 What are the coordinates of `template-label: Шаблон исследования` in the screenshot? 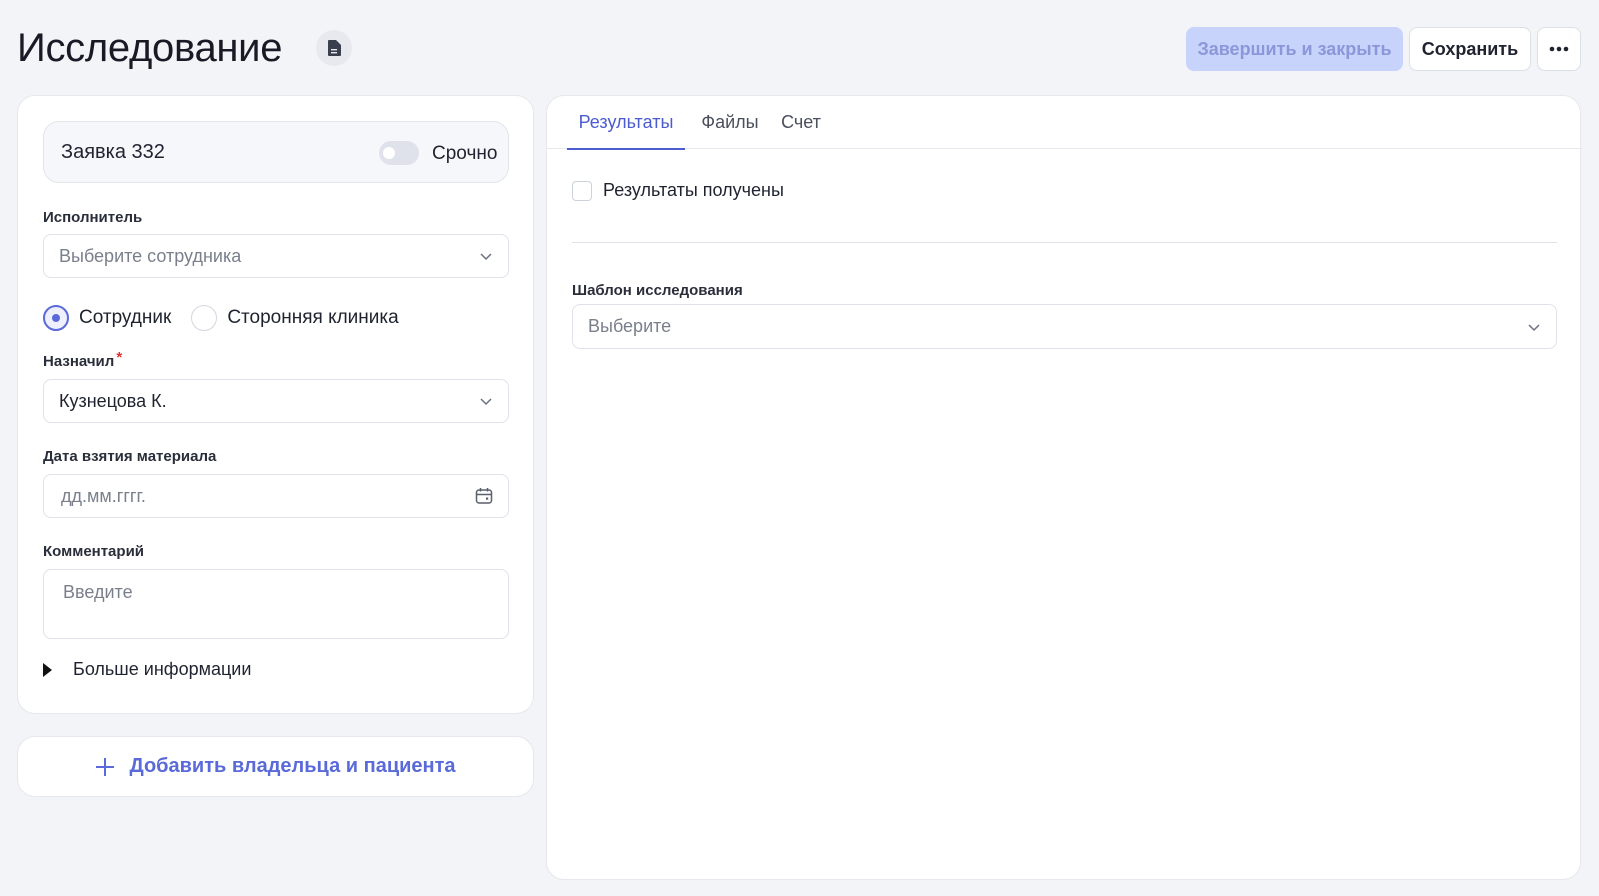 It's located at (657, 290).